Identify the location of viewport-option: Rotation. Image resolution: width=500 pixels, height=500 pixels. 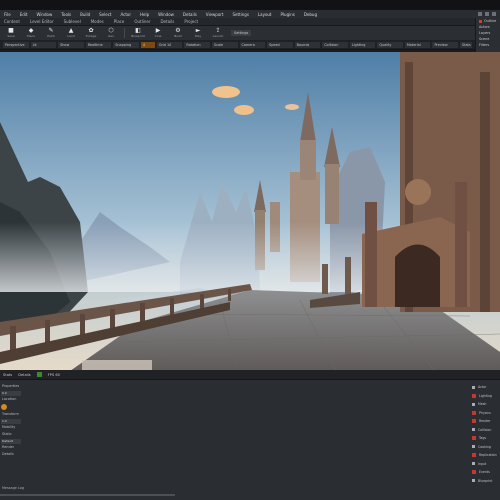
(197, 44).